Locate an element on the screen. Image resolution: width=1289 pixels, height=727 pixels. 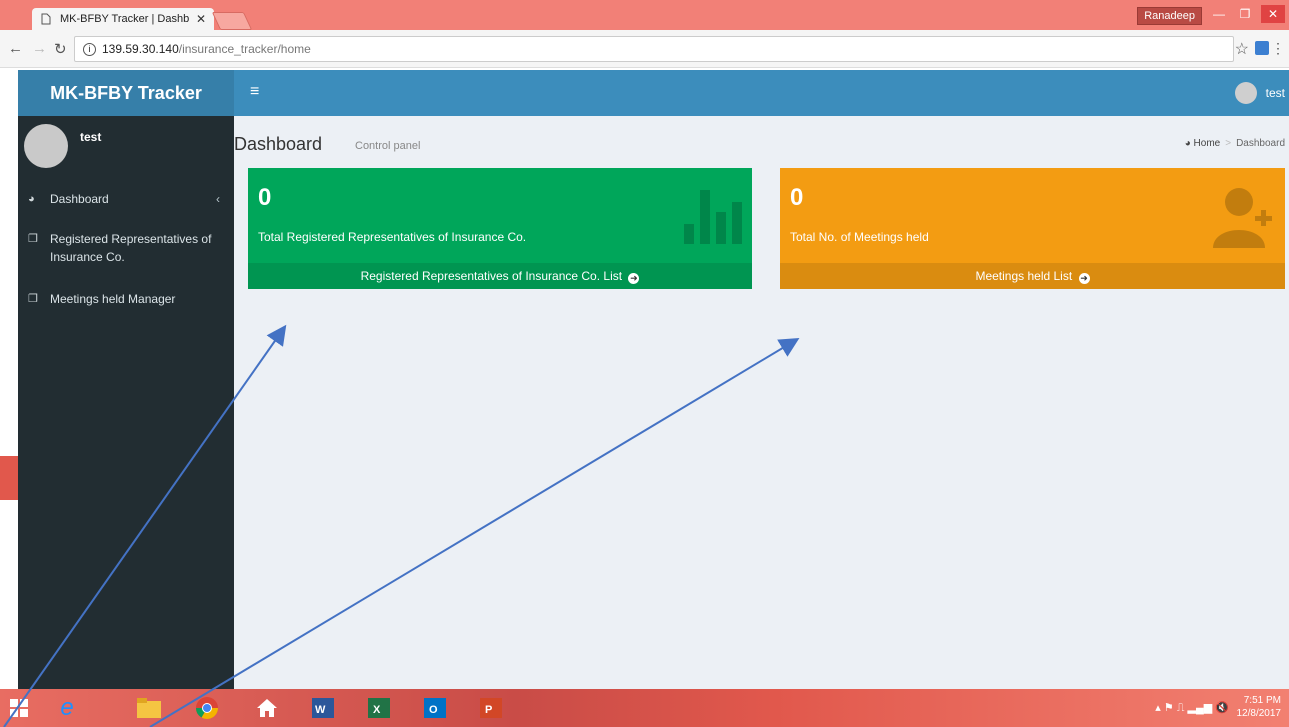
sidebar-user-name: test is located at coordinates (91, 137).